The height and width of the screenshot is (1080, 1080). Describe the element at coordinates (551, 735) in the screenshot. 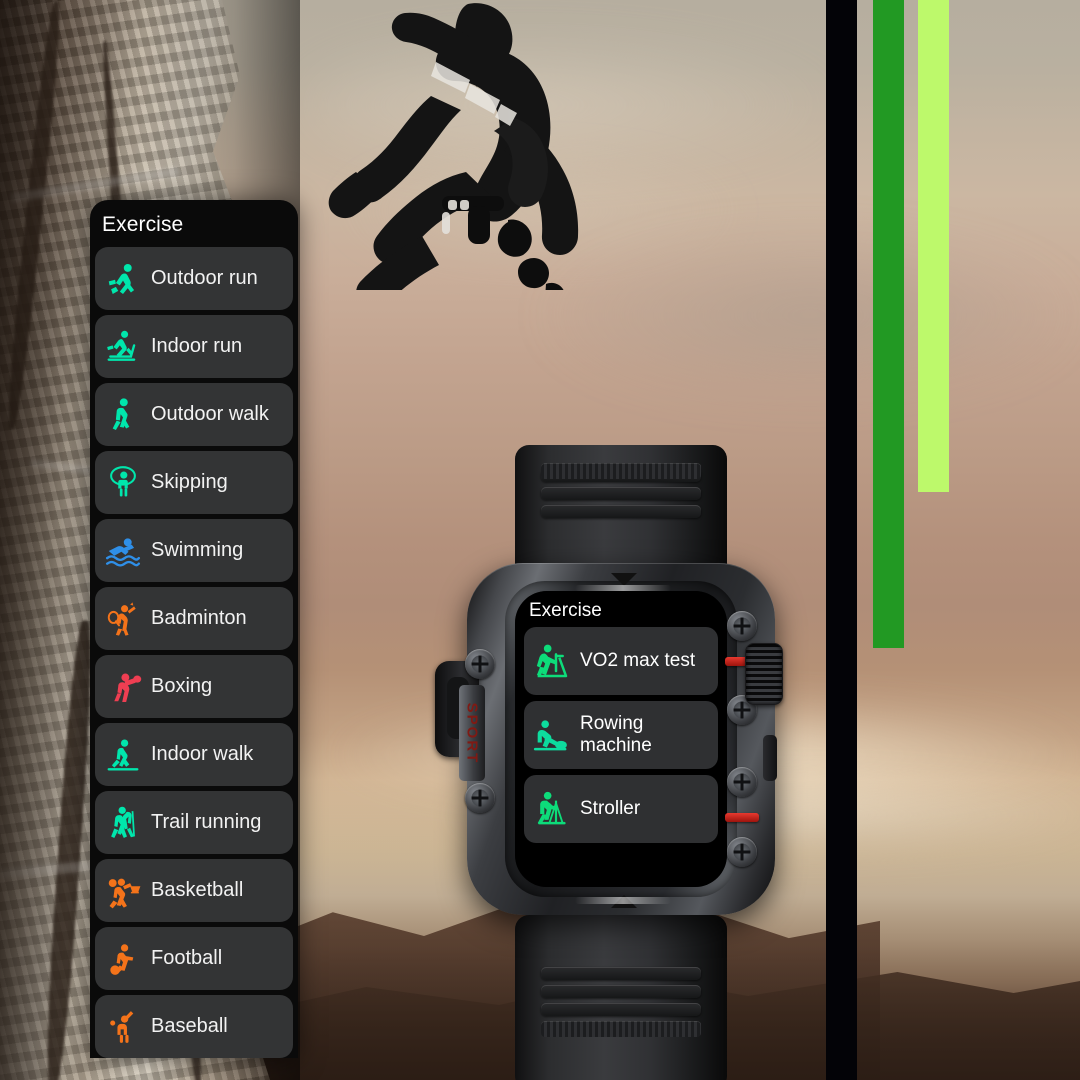

I see `rowing-machine-icon` at that location.